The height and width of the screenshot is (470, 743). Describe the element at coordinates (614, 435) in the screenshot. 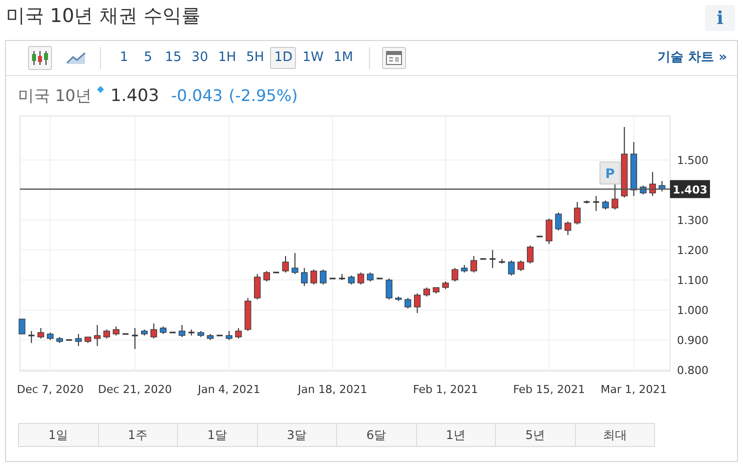

I see `range-button: 최대` at that location.